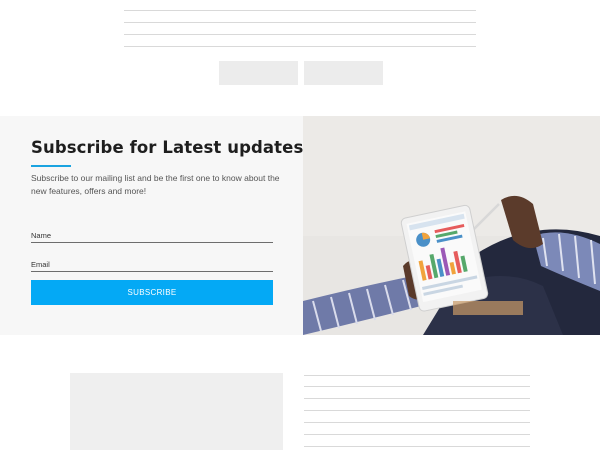 The image size is (600, 450). I want to click on name-input, so click(152, 235).